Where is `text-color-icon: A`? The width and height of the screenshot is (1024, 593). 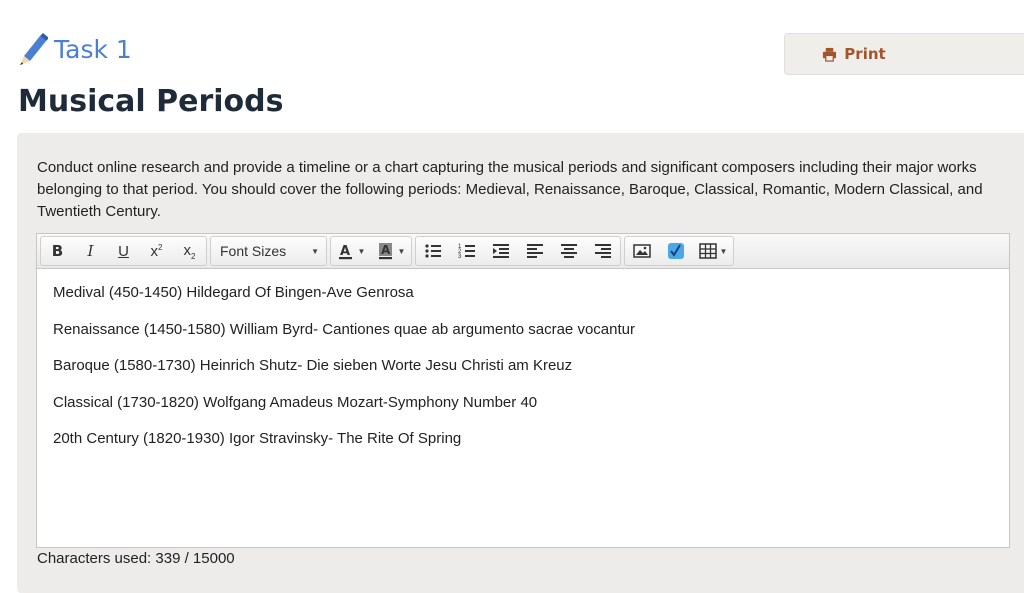
text-color-icon: A is located at coordinates (345, 252).